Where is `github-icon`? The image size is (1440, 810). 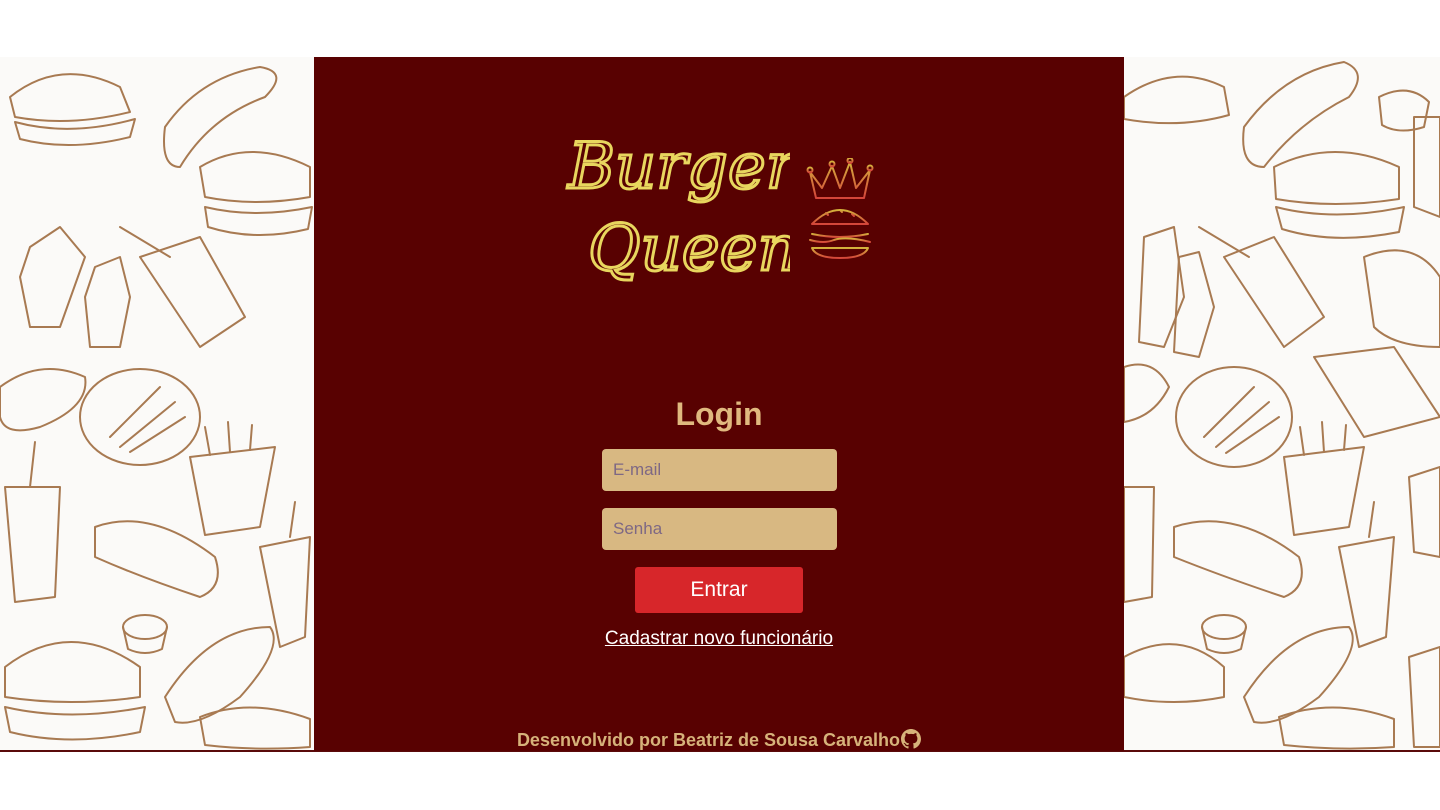
github-icon is located at coordinates (911, 739).